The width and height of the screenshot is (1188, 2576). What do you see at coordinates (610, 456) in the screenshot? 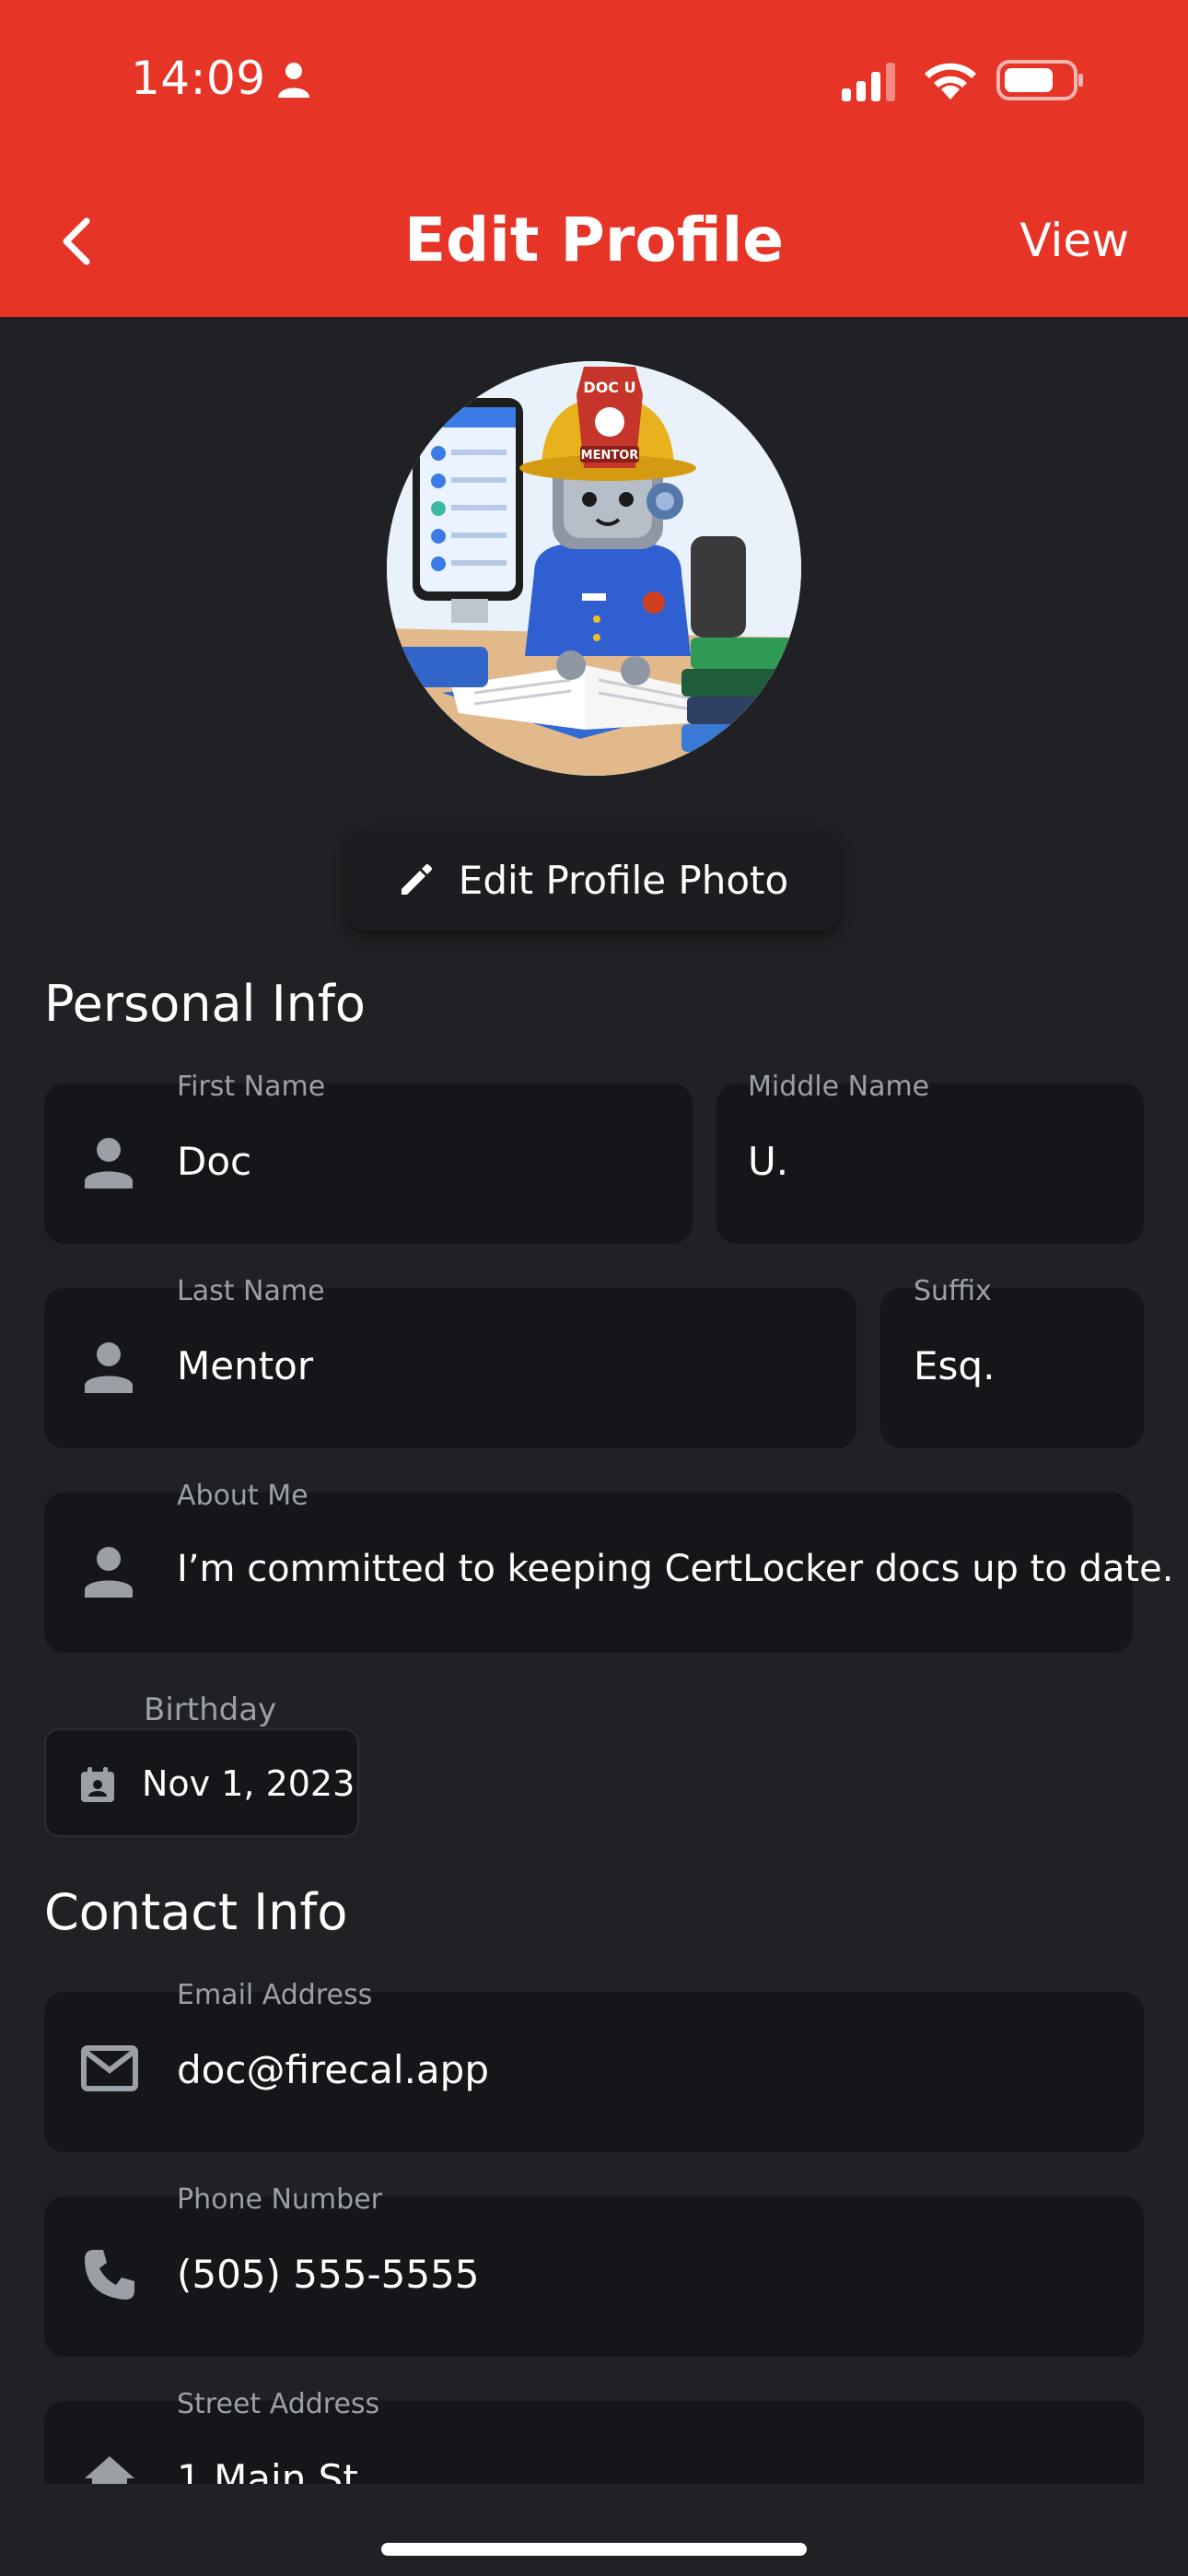
I see `helmet-badge-bottom: MENTOR` at bounding box center [610, 456].